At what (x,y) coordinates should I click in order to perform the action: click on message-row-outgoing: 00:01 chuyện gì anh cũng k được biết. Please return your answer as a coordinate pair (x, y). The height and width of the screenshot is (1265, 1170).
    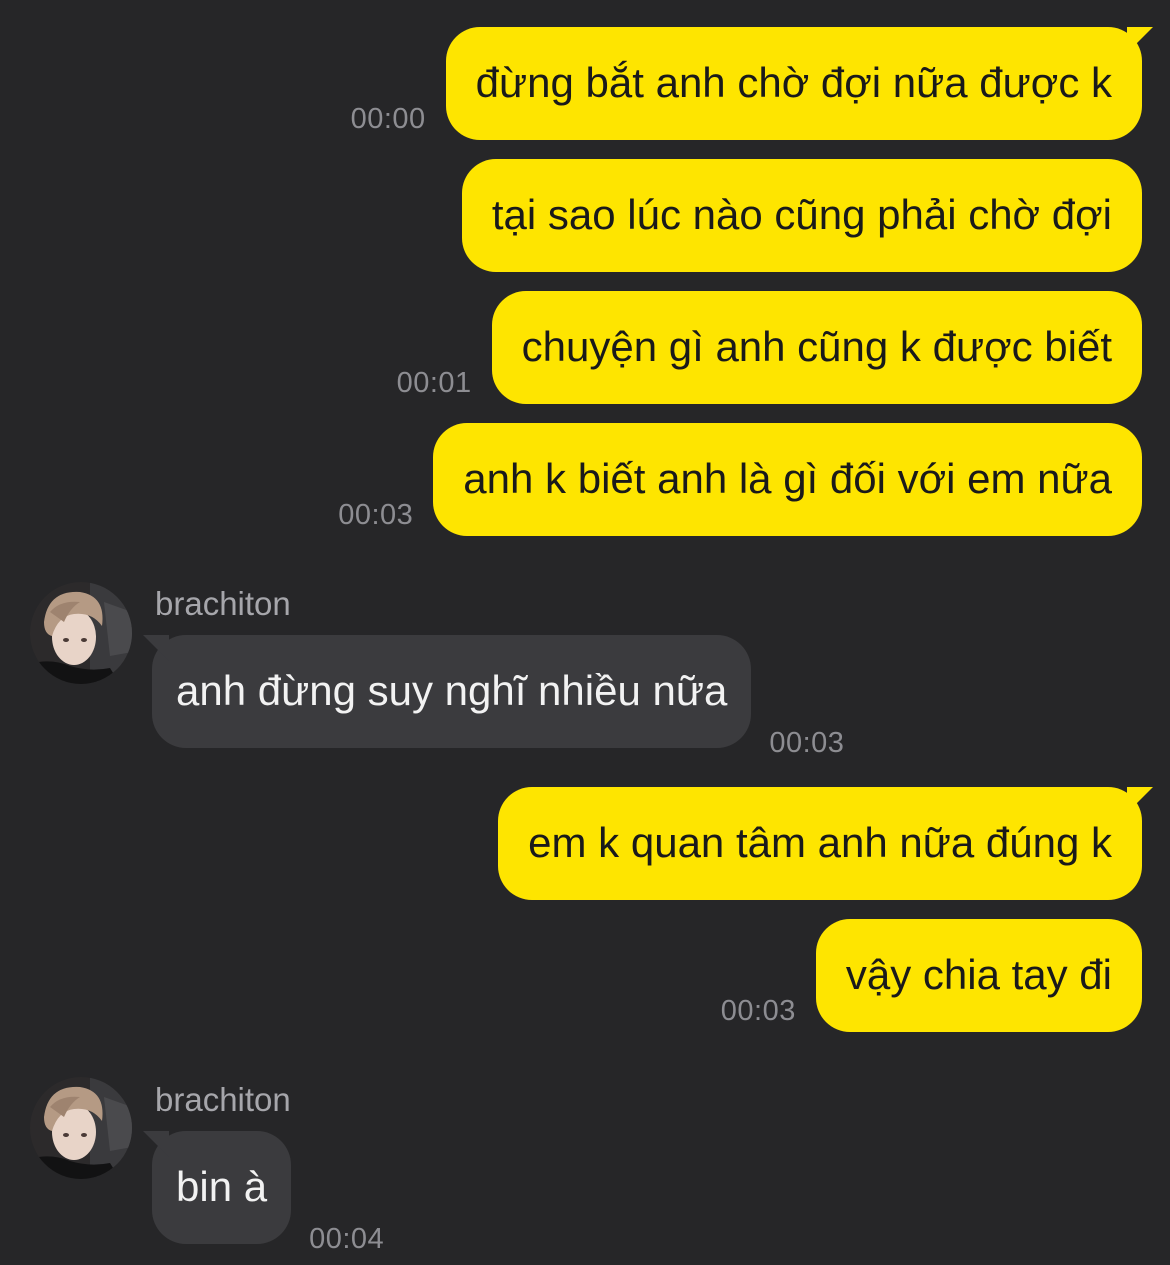
    Looking at the image, I should click on (769, 347).